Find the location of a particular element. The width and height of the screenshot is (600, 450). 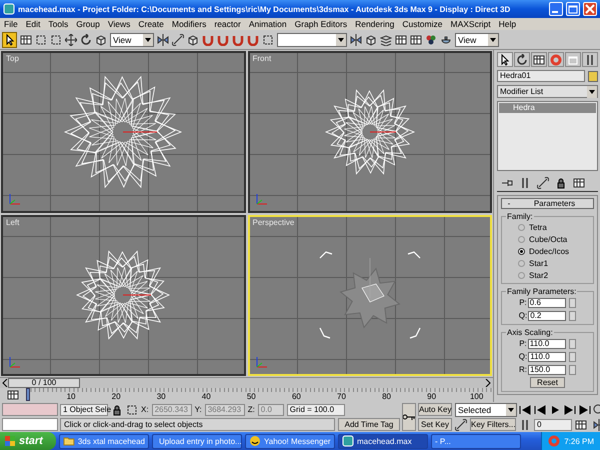

frame-number: 40 is located at coordinates (206, 396).